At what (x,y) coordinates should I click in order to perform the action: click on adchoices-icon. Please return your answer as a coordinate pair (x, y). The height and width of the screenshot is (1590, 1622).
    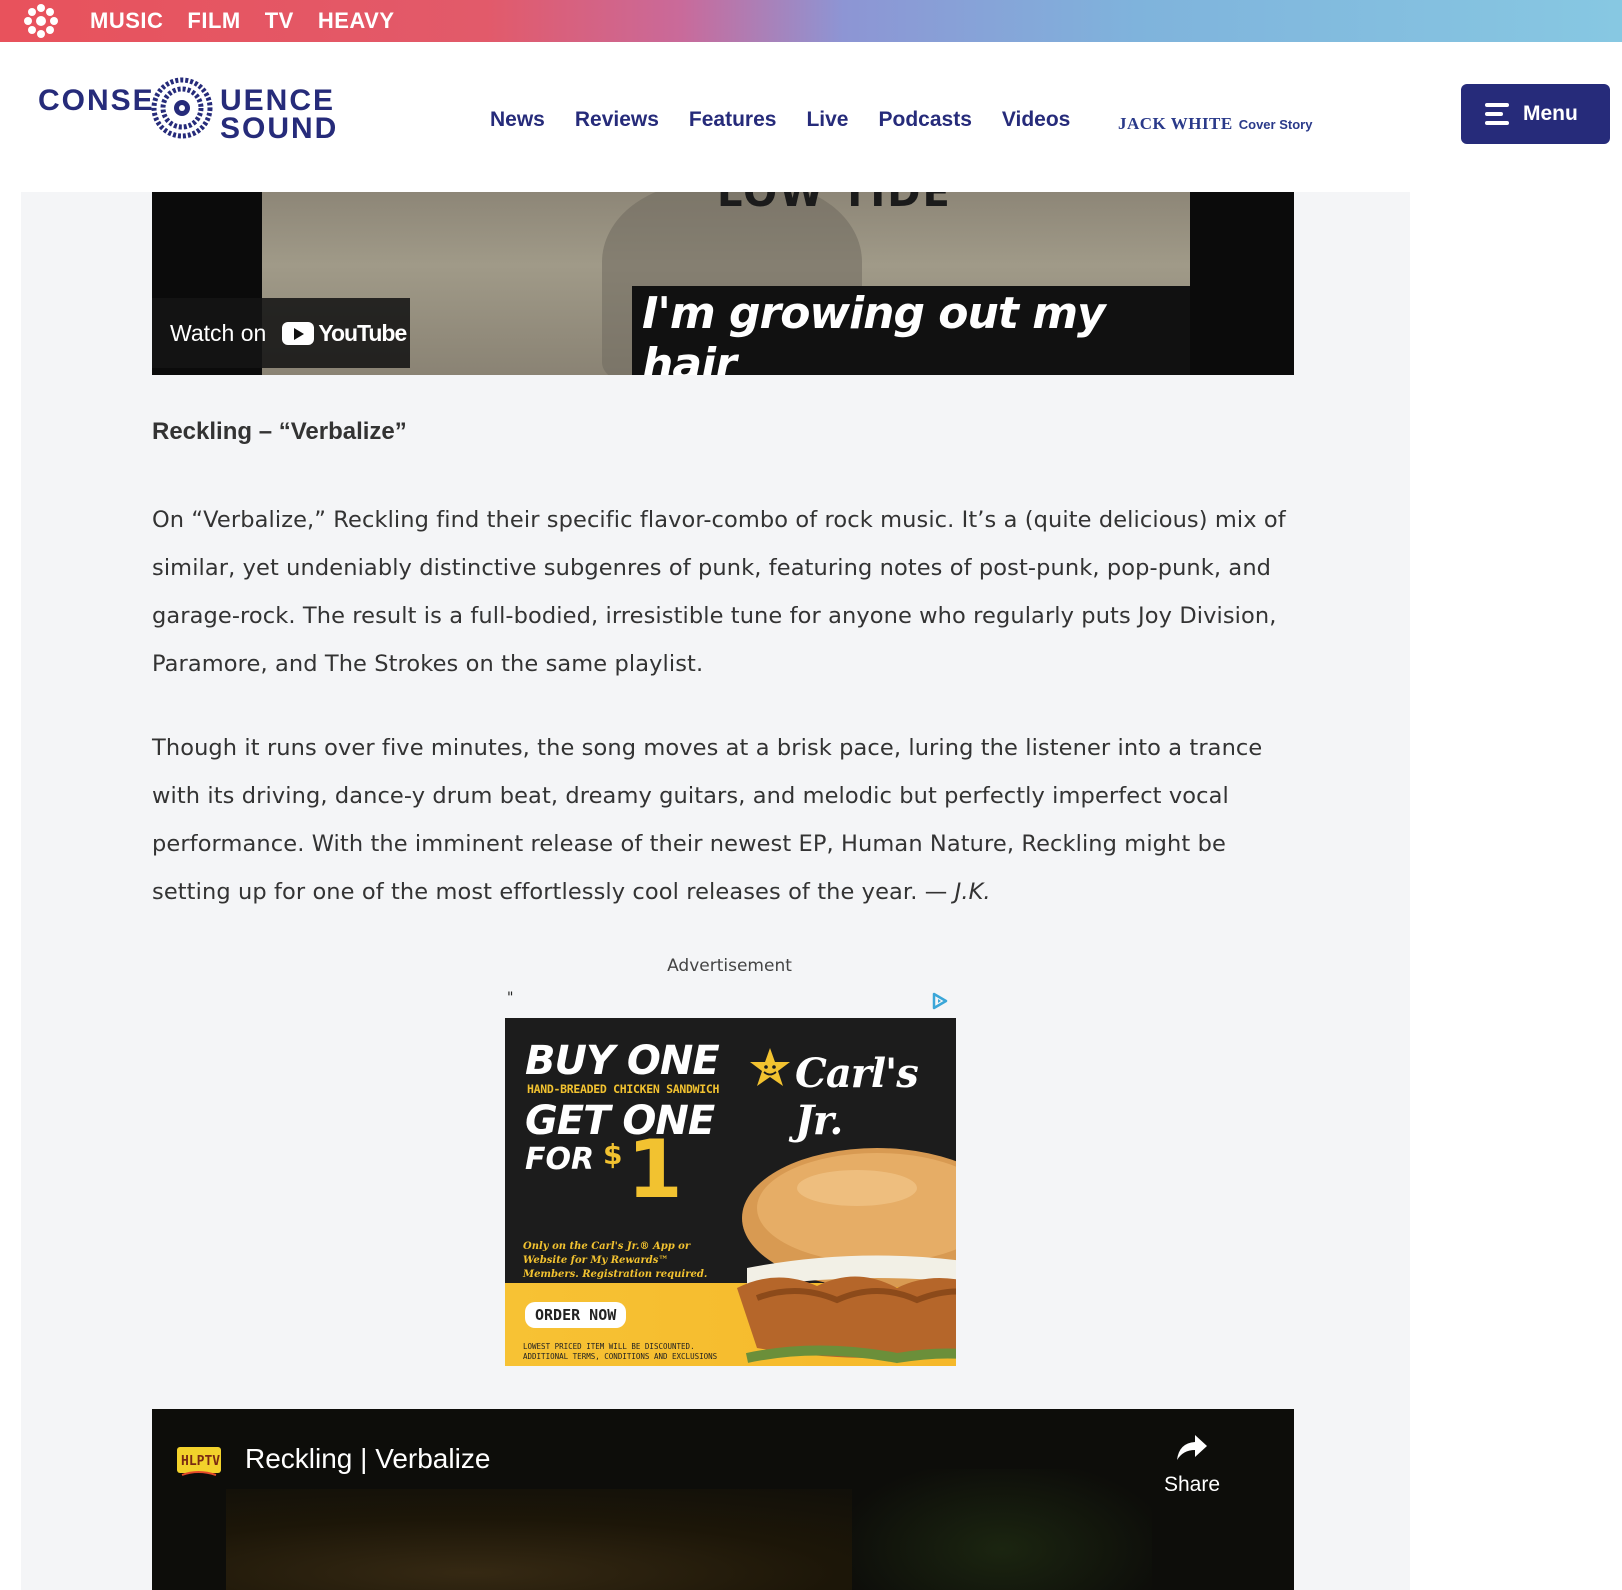
    Looking at the image, I should click on (940, 1001).